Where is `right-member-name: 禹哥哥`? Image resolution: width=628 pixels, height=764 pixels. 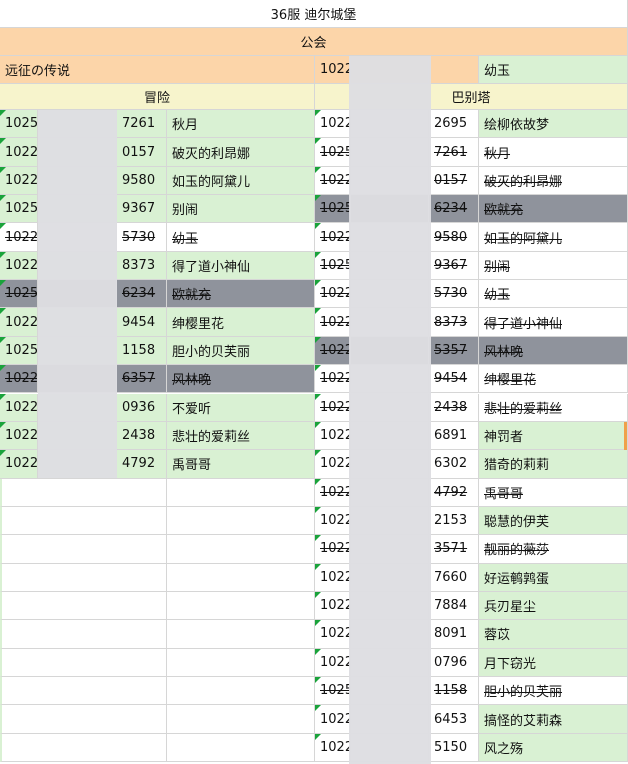
right-member-name: 禹哥哥 is located at coordinates (553, 492).